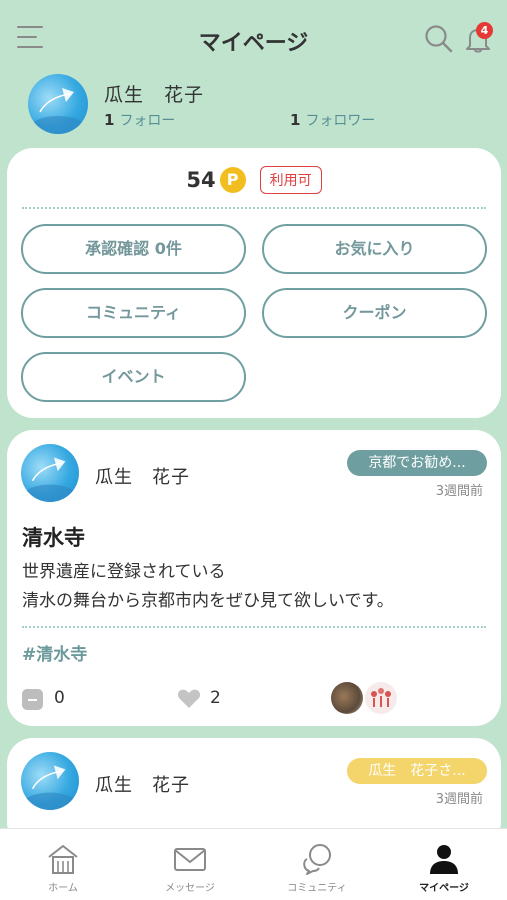  What do you see at coordinates (484, 30) in the screenshot?
I see `notification-badge: 4` at bounding box center [484, 30].